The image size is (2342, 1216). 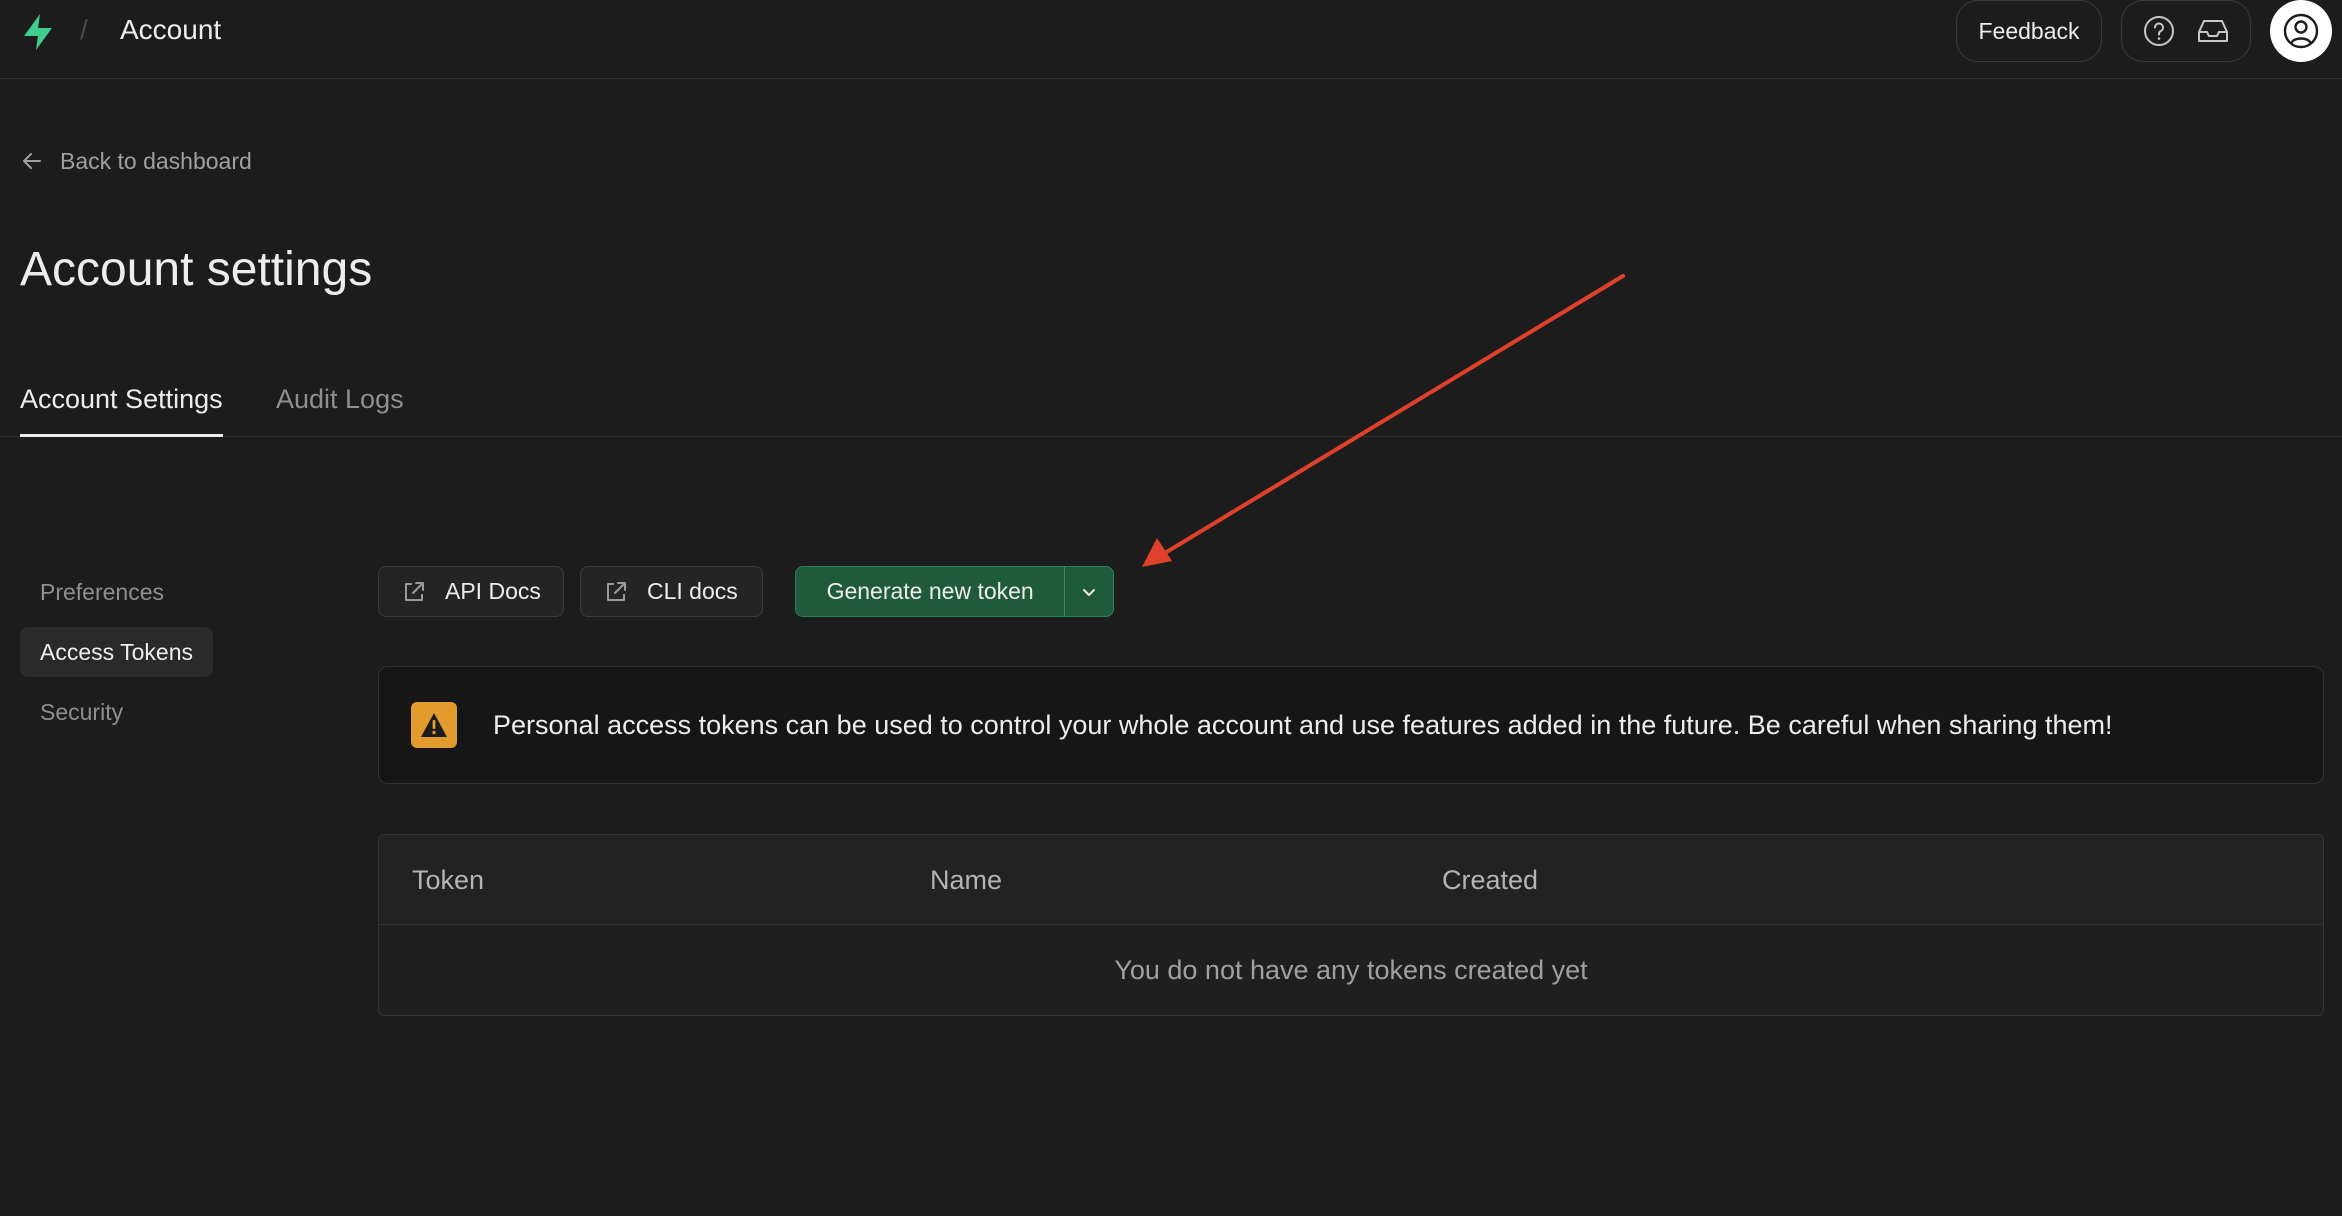 What do you see at coordinates (38, 32) in the screenshot?
I see `supabase-logo-icon` at bounding box center [38, 32].